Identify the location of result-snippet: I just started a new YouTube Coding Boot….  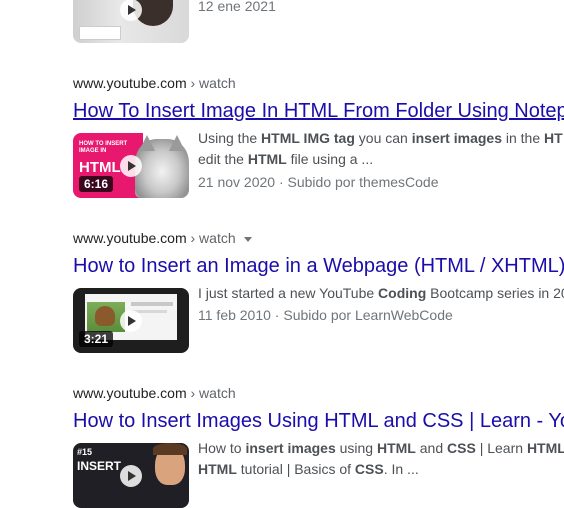
(381, 293).